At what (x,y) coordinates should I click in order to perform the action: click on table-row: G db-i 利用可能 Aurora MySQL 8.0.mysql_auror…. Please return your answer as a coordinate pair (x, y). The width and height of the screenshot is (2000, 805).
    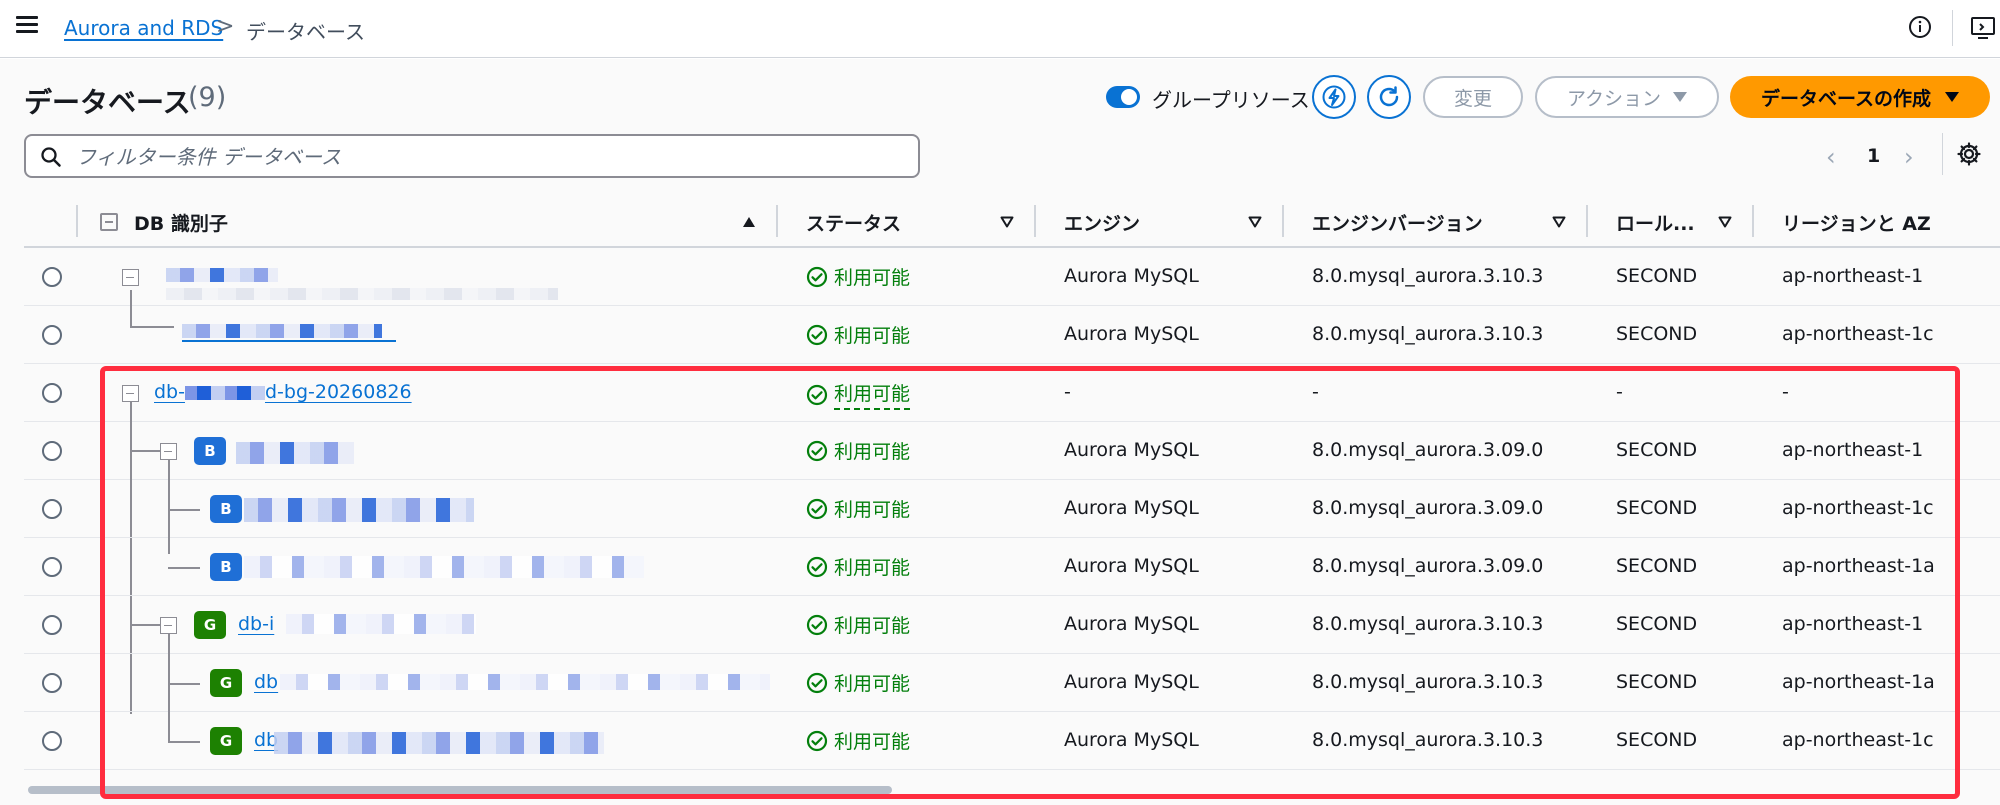
    Looking at the image, I should click on (1012, 625).